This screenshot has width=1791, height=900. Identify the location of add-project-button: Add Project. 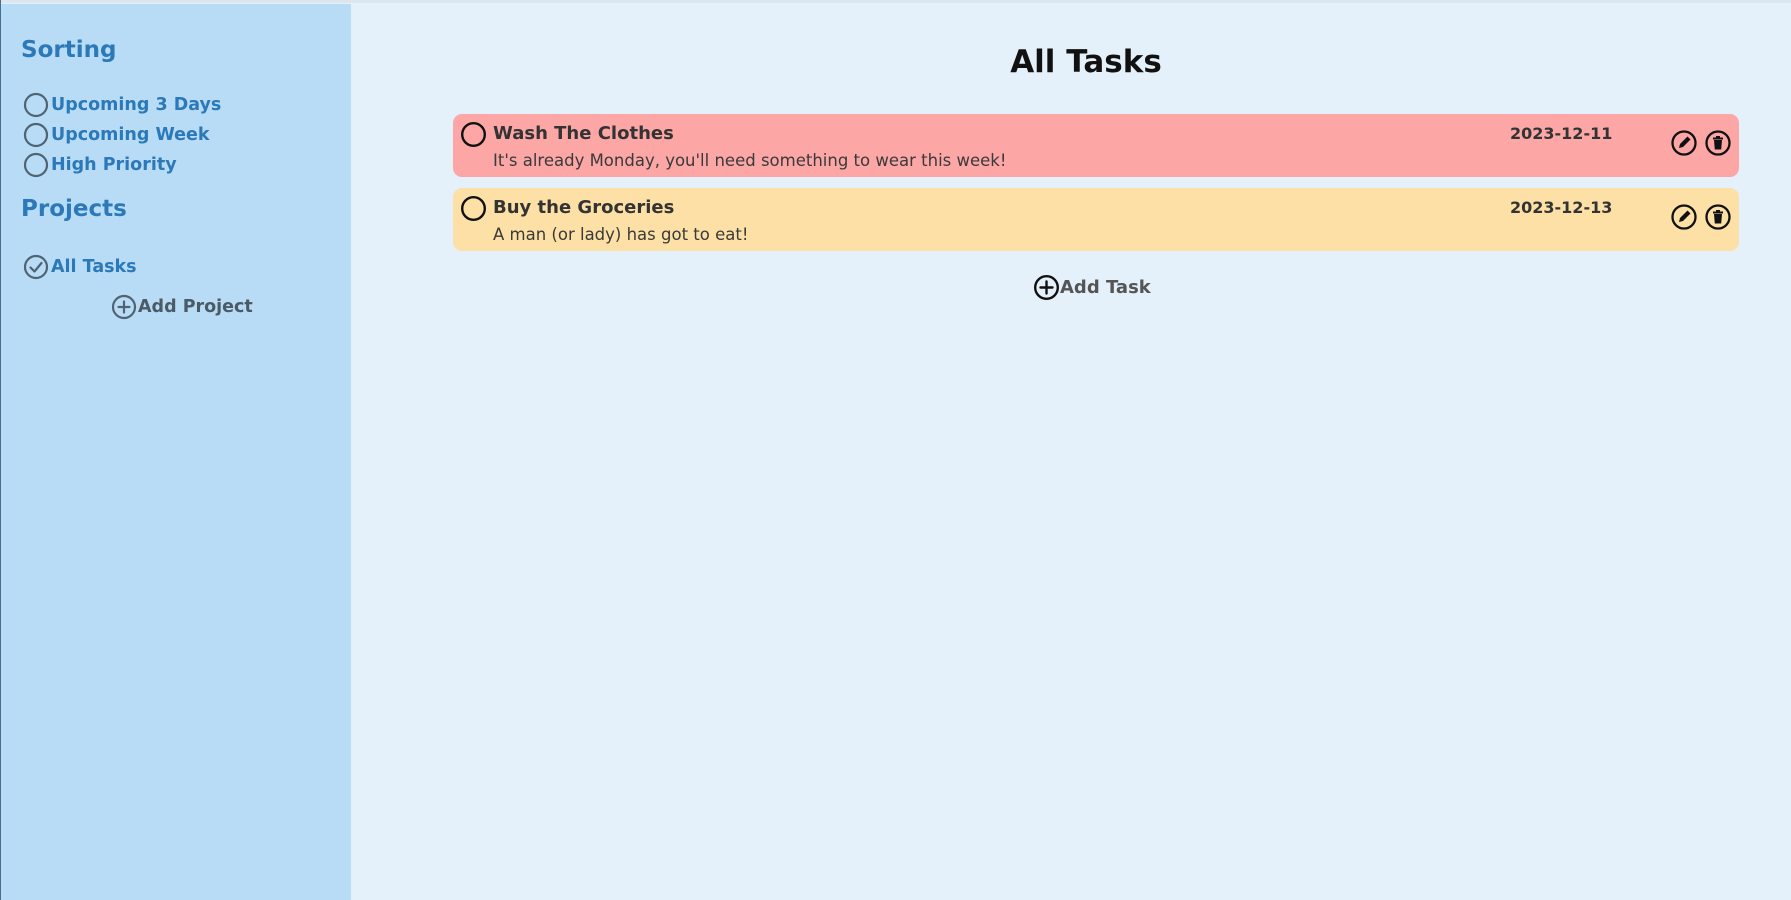
(182, 307).